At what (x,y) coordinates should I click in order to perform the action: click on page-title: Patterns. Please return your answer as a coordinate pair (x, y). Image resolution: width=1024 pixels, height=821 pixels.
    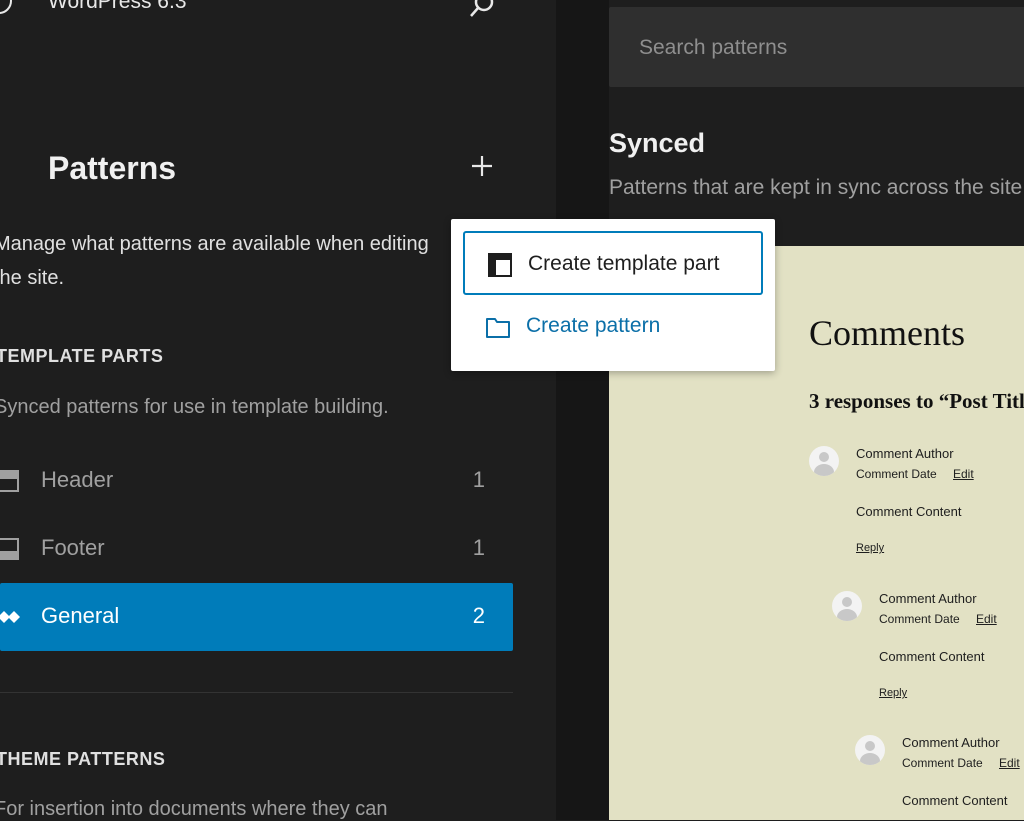
    Looking at the image, I should click on (112, 168).